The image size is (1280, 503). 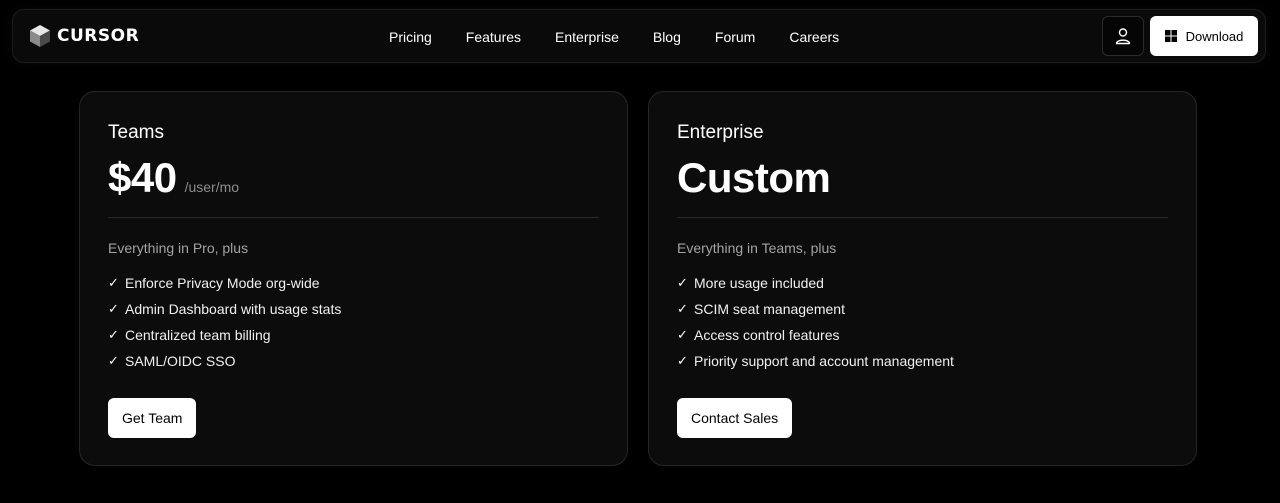 I want to click on price-unit: /user/mo, so click(x=212, y=187).